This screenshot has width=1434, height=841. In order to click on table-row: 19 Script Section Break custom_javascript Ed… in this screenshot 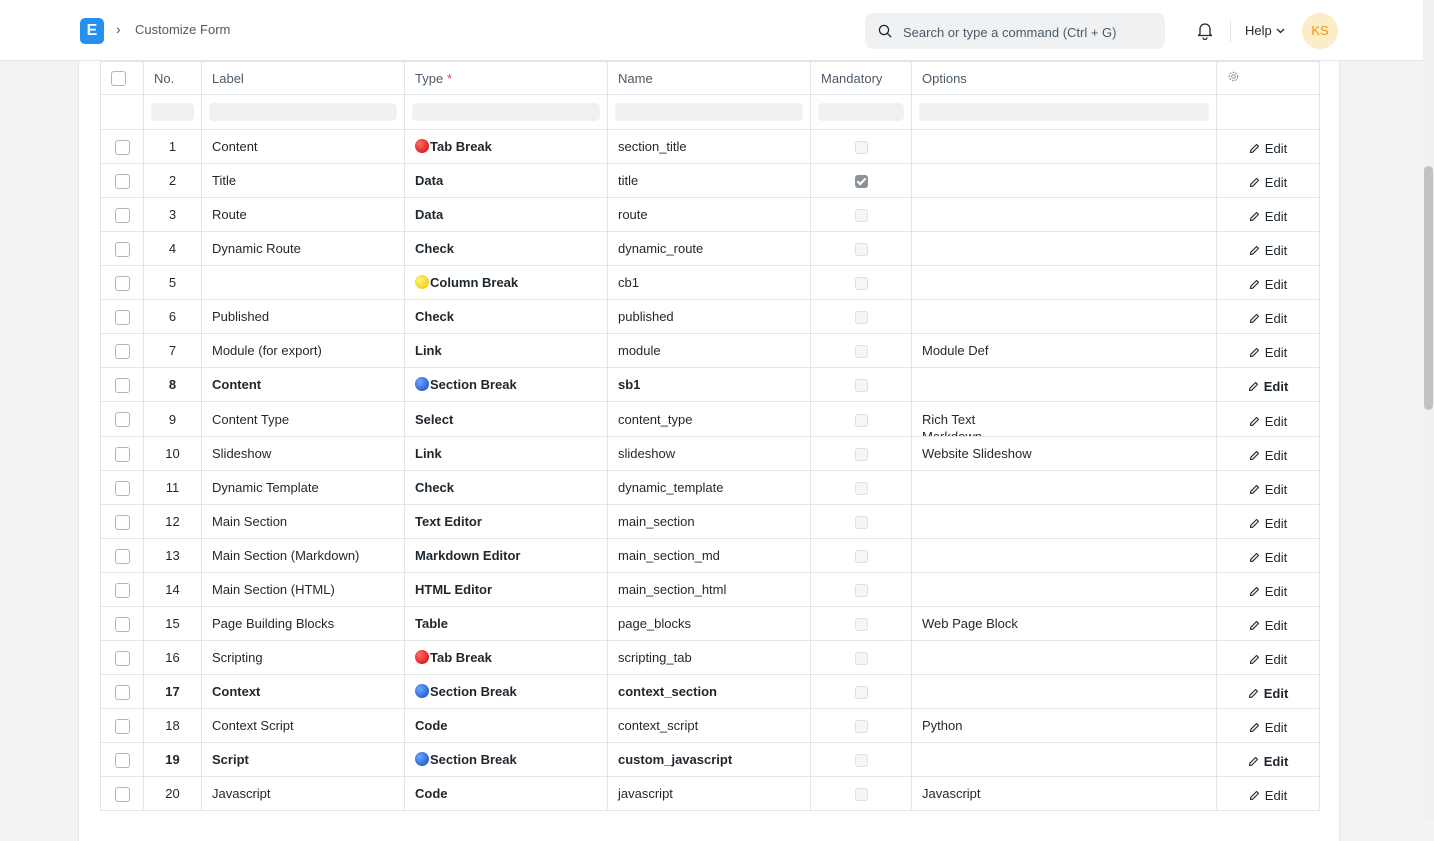, I will do `click(710, 759)`.